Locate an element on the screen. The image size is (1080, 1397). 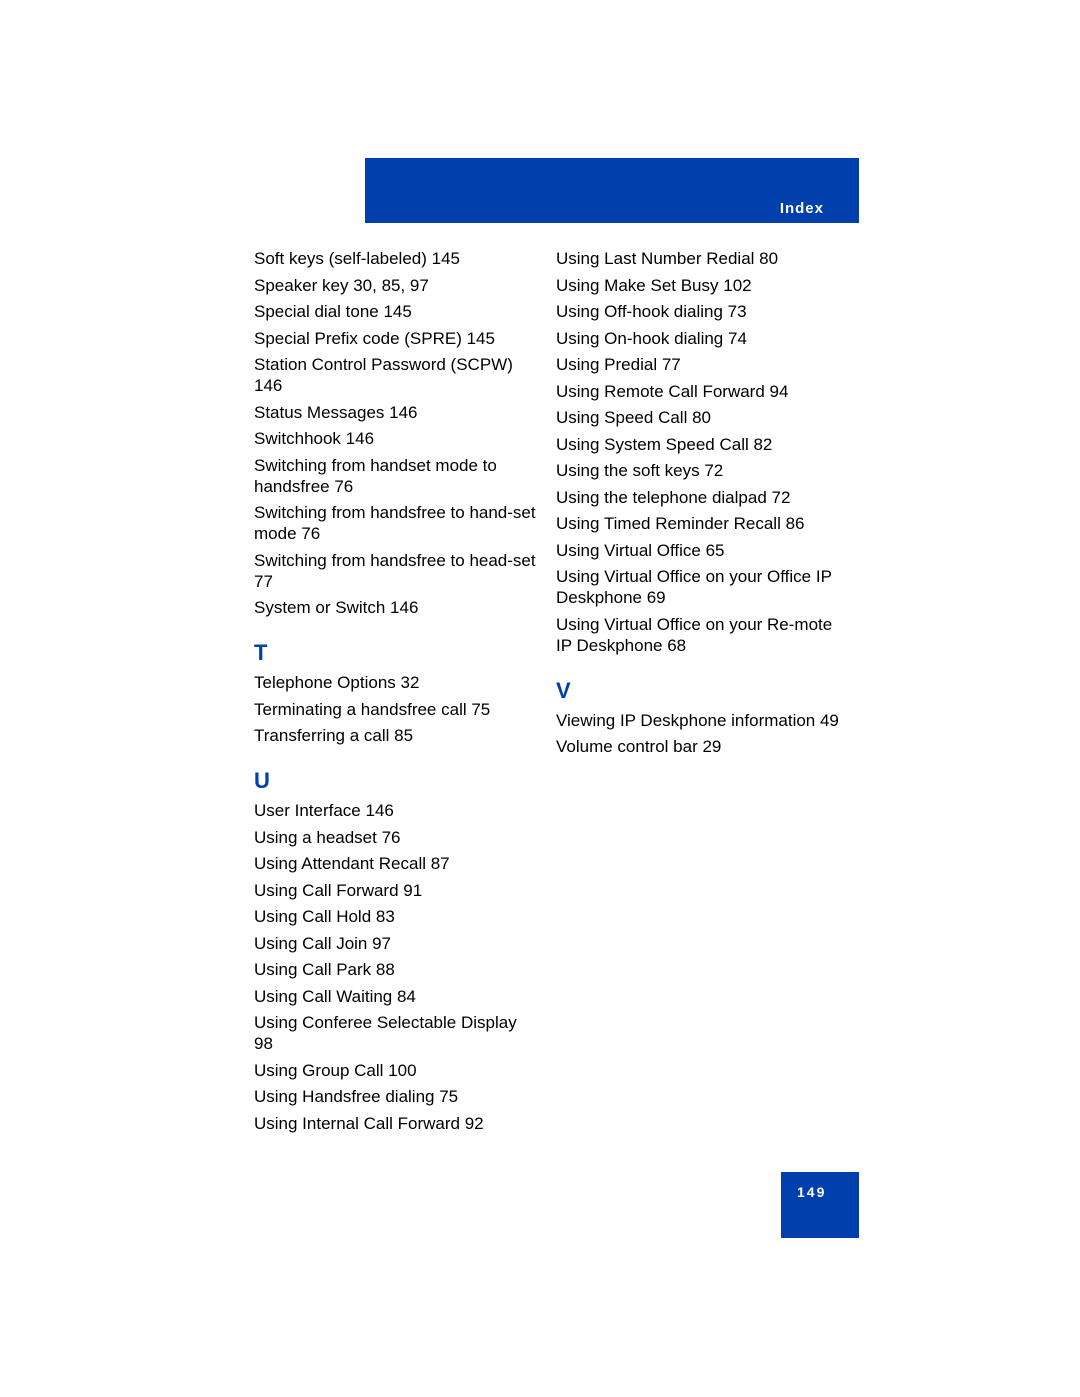
index-entry: Station Control Password (SCPW) 146 is located at coordinates (383, 375).